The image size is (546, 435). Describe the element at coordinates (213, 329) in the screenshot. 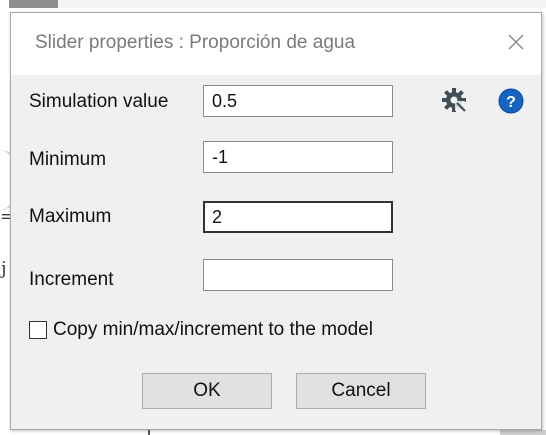

I see `copy-to-model-label: Copy min/max/increment to the model` at that location.